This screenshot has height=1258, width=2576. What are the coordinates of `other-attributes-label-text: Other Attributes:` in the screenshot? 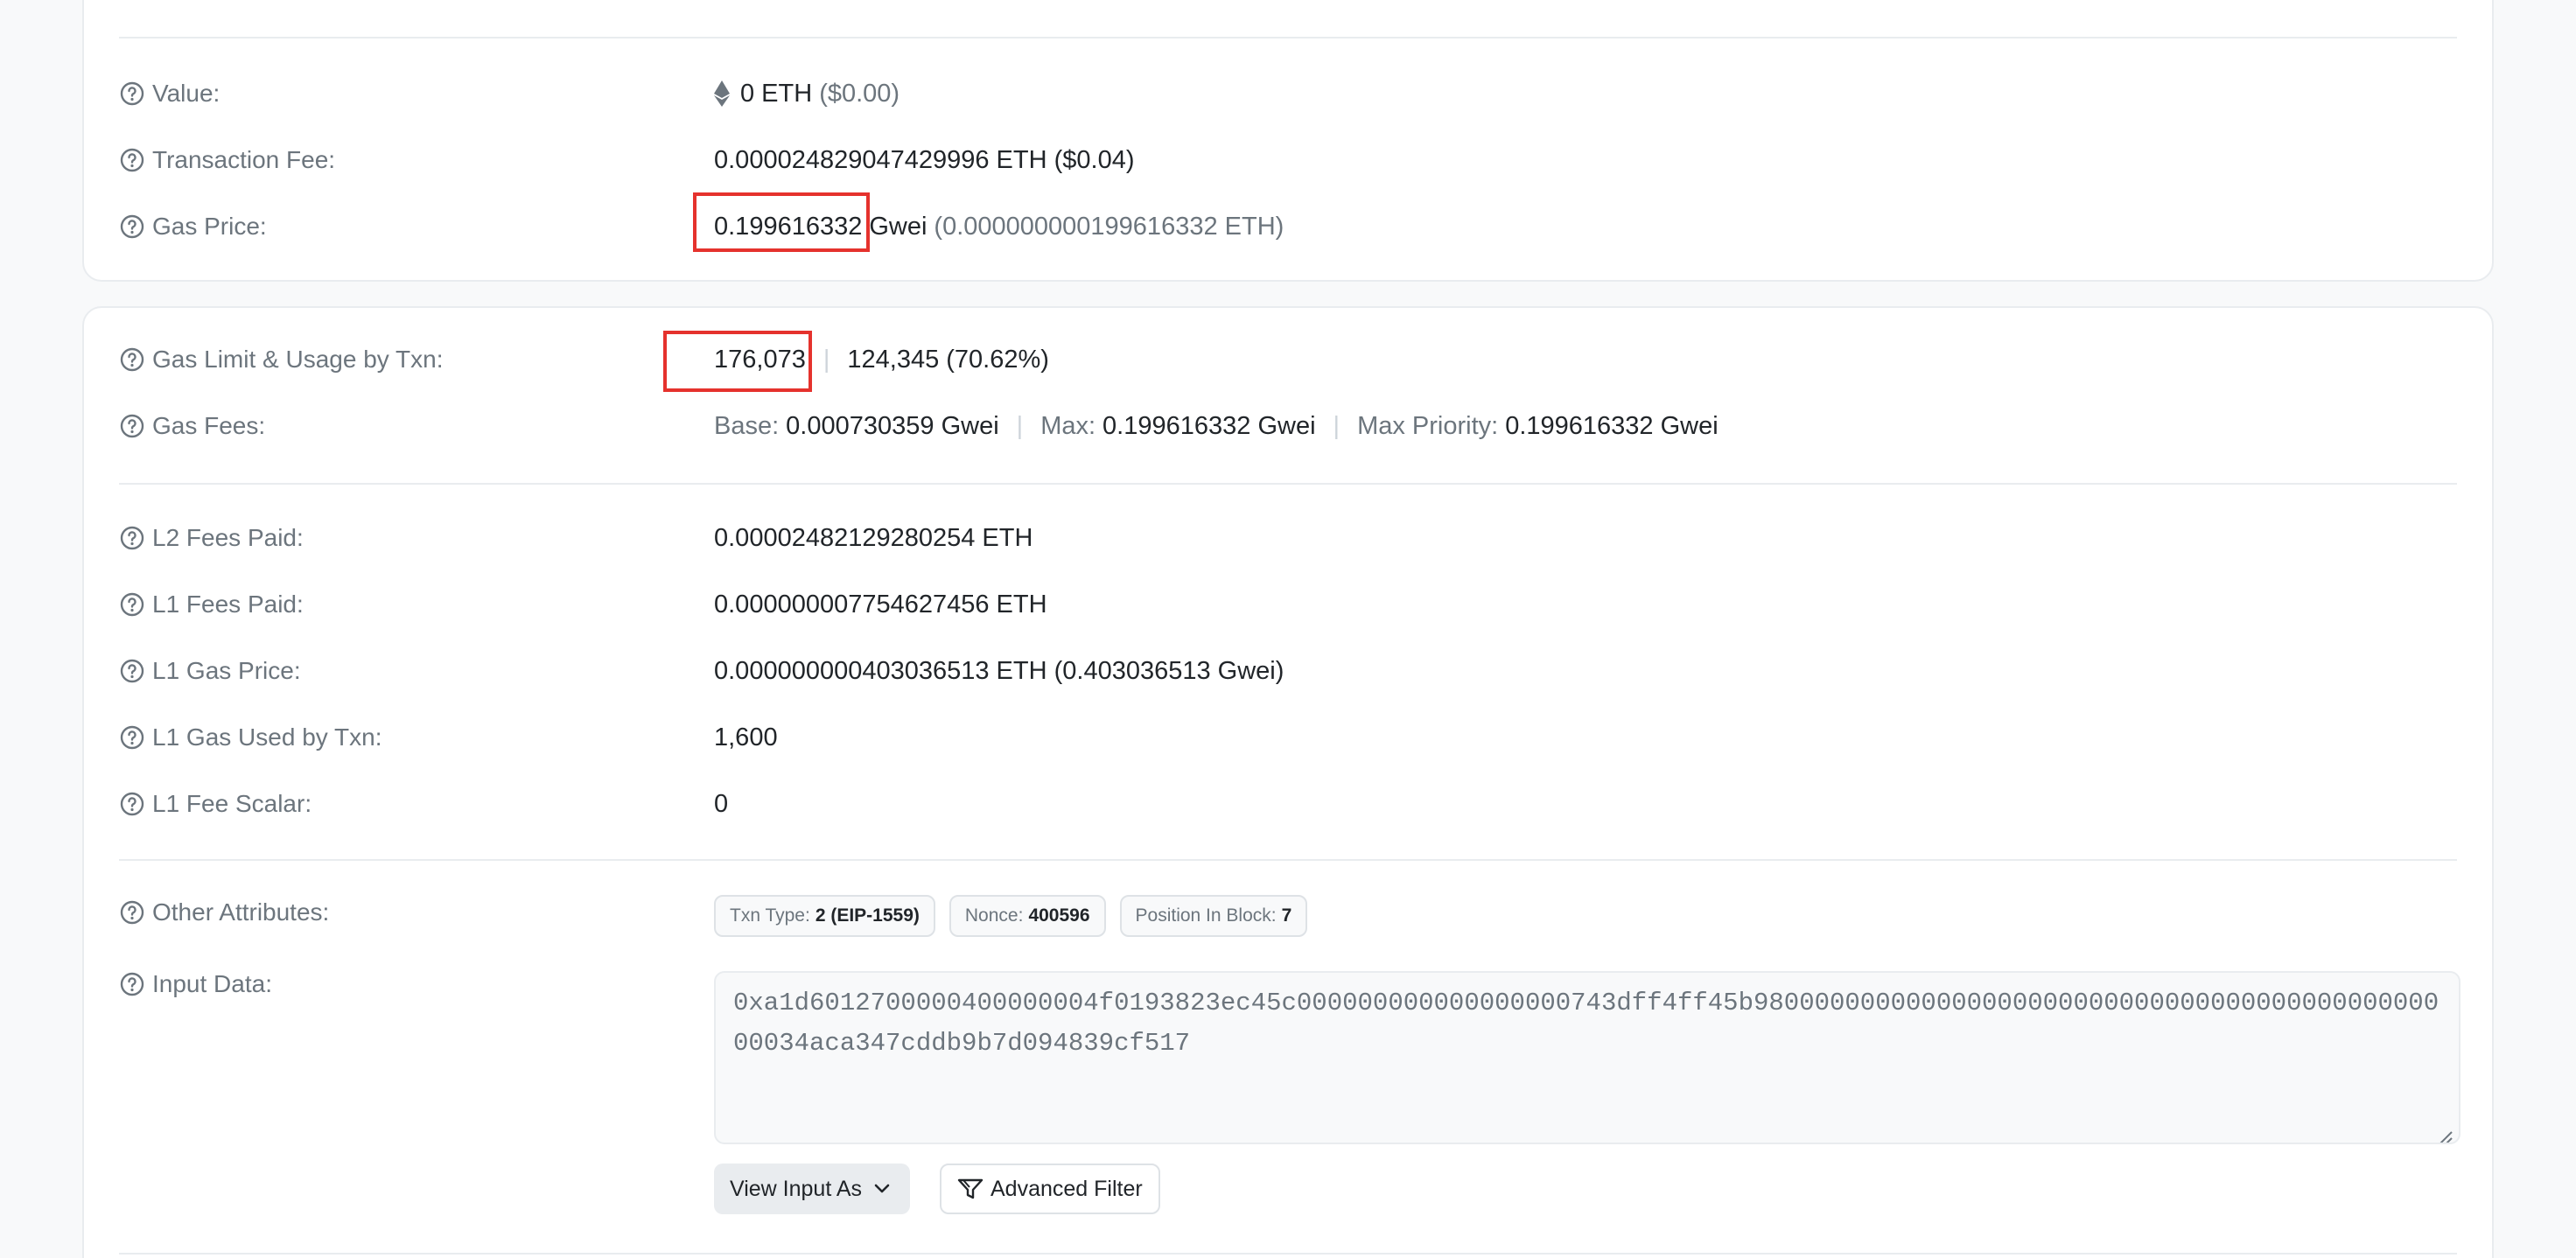 It's located at (241, 912).